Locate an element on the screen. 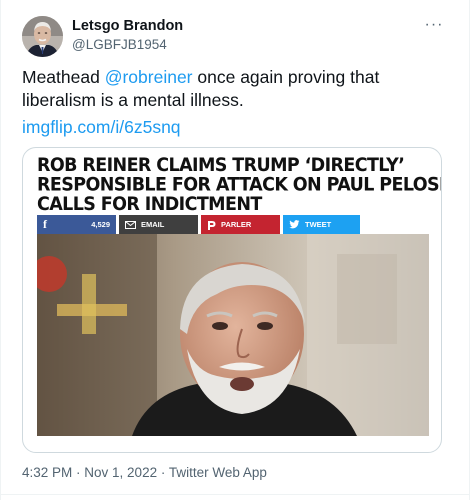 This screenshot has width=470, height=500. left-border is located at coordinates (0, 250).